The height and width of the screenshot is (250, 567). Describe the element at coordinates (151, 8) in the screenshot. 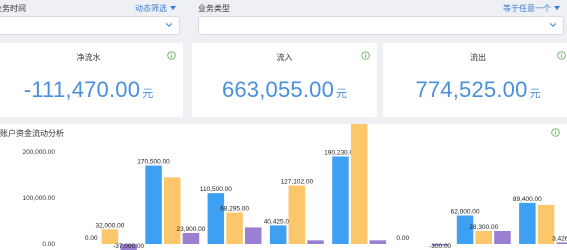

I see `filter-mode-label: 动态筛选` at that location.